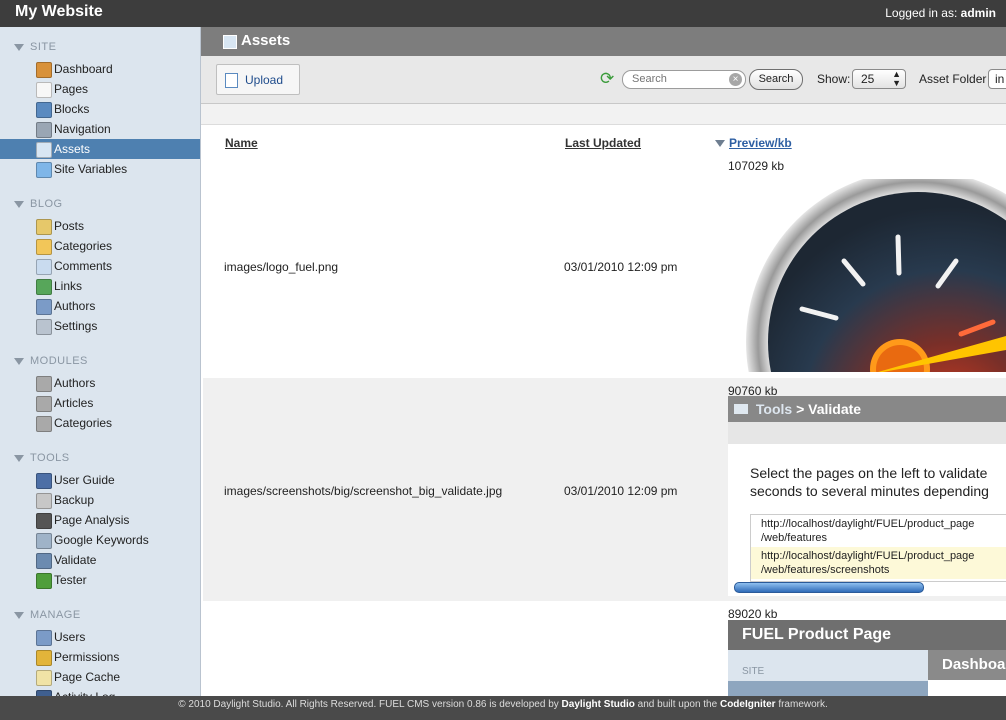  What do you see at coordinates (84, 480) in the screenshot?
I see `sidebar-item-label: User Guide` at bounding box center [84, 480].